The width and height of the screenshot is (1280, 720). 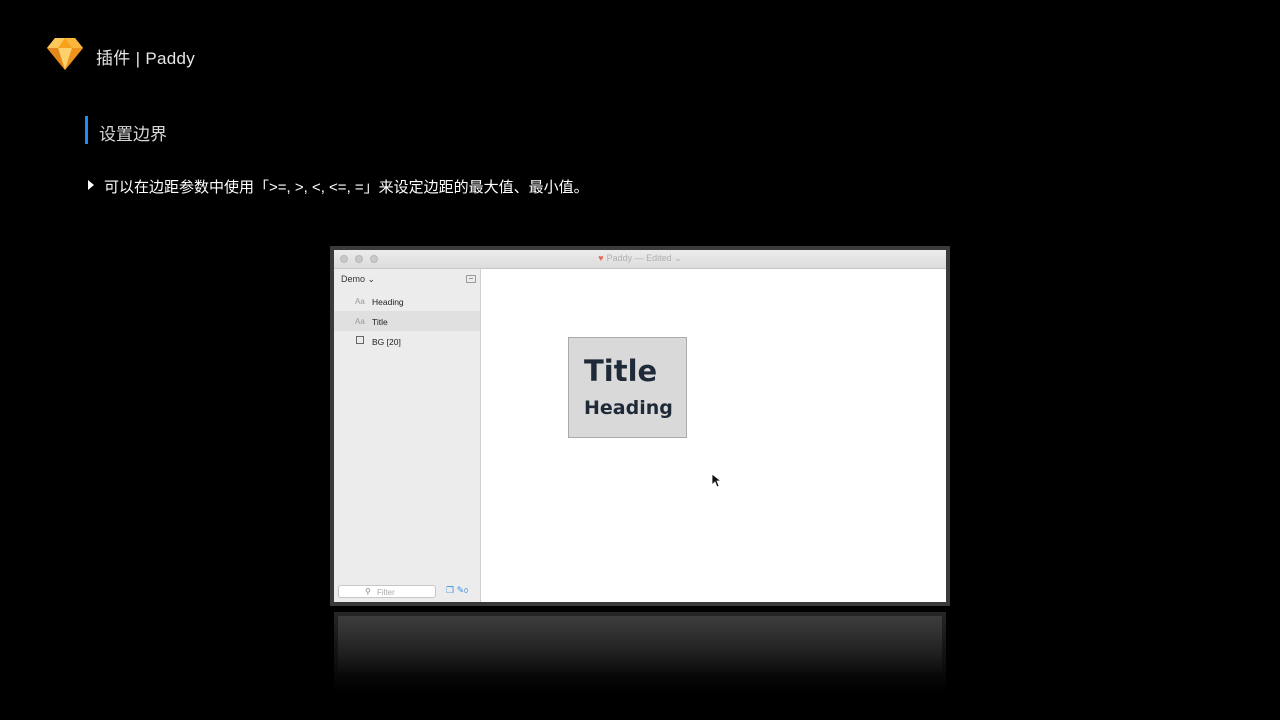 I want to click on layer-label: BG [20], so click(x=386, y=342).